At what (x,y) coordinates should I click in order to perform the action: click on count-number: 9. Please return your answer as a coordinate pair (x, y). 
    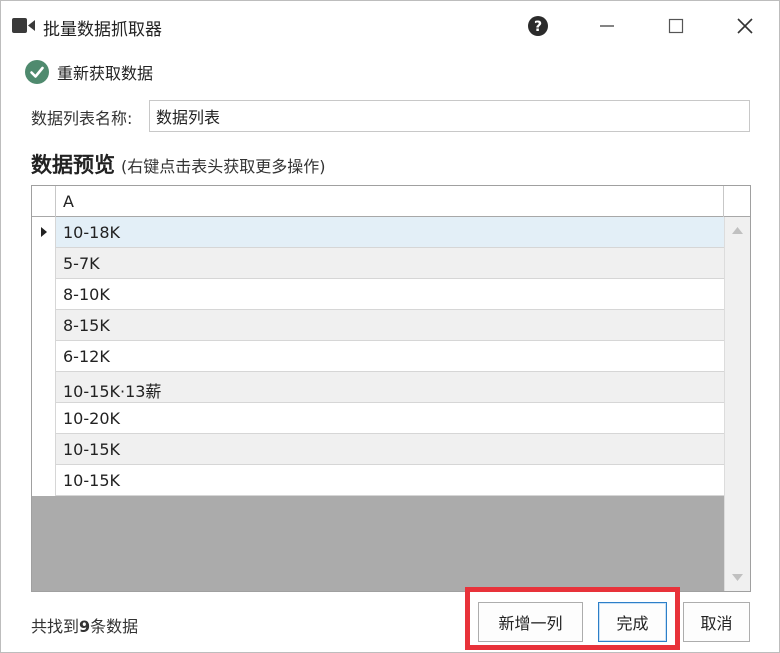
    Looking at the image, I should click on (85, 626).